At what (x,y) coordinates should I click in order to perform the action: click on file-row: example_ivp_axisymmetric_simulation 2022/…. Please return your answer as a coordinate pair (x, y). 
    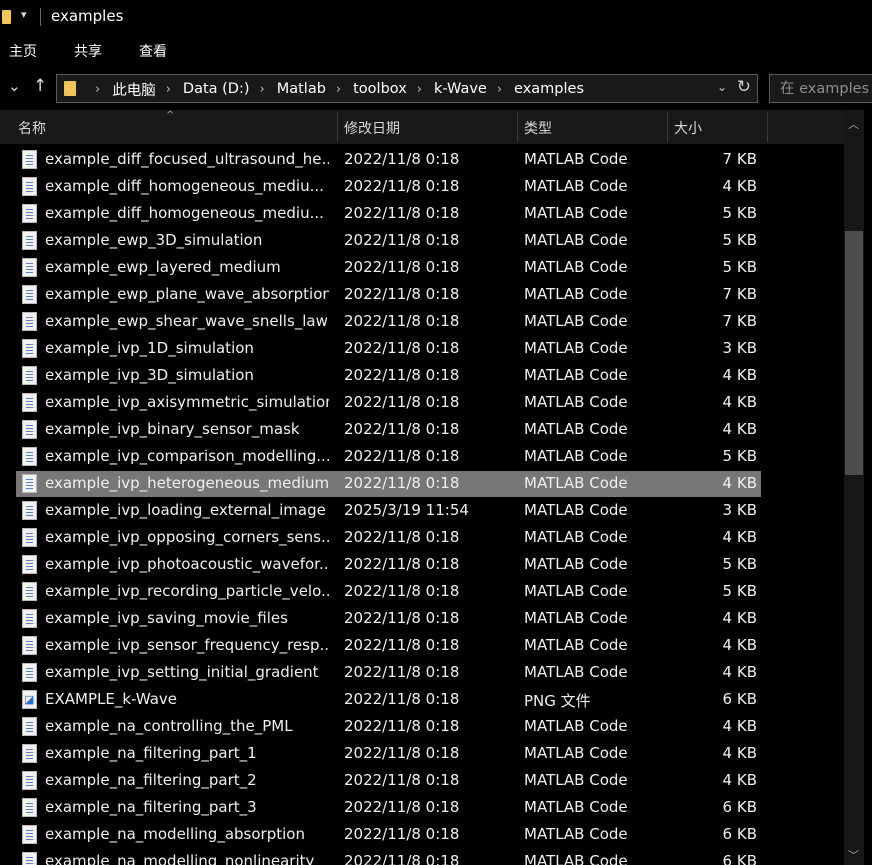
    Looking at the image, I should click on (388, 403).